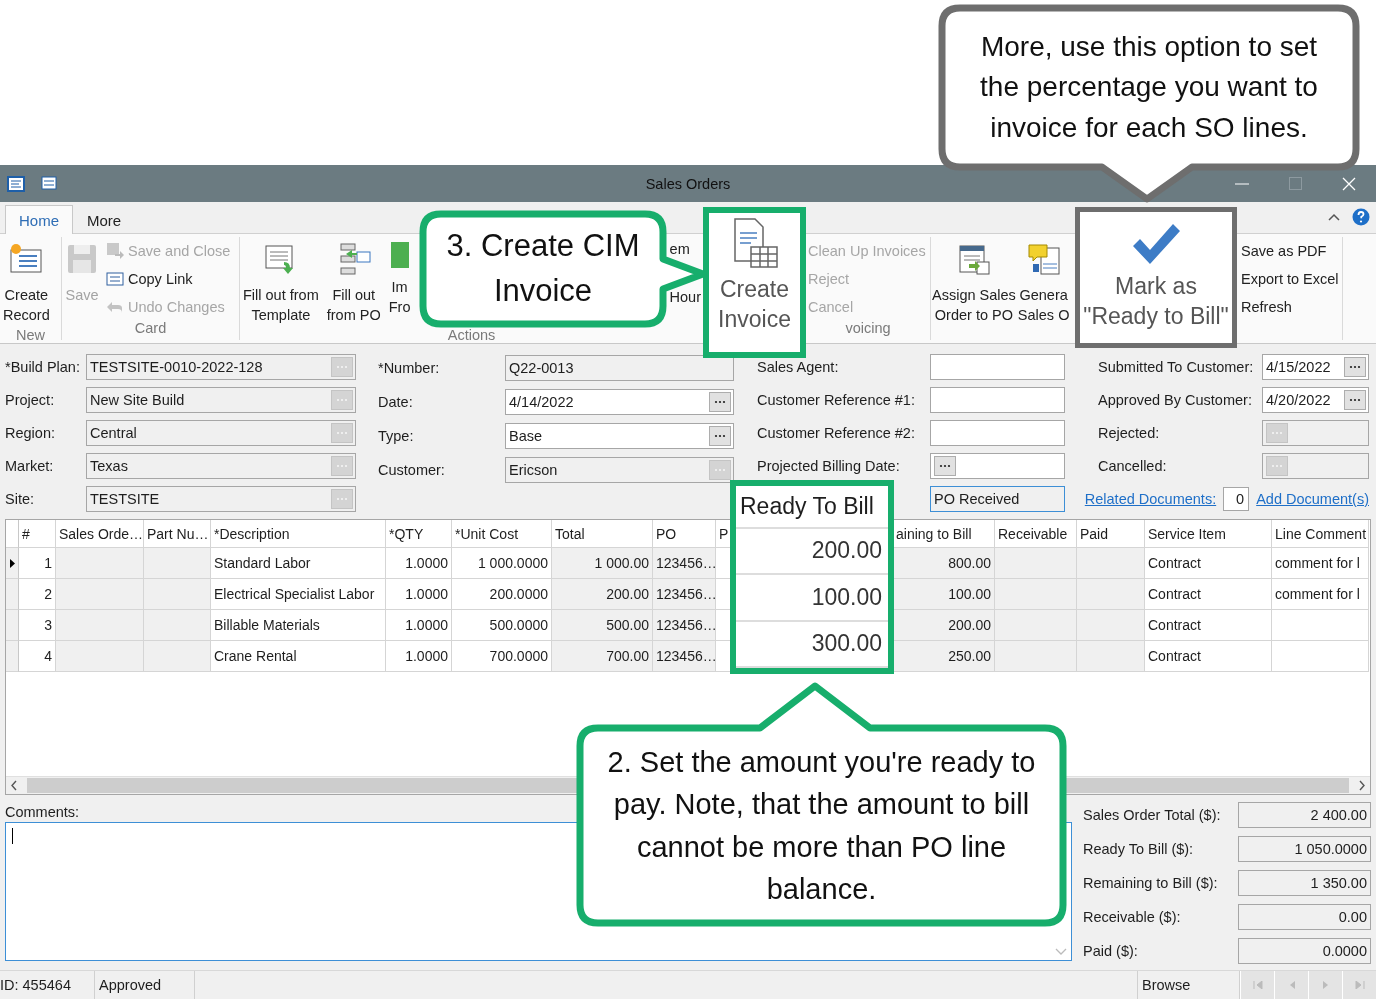 The width and height of the screenshot is (1376, 1000). What do you see at coordinates (1315, 400) in the screenshot?
I see `lookup-field: 4/20/2022` at bounding box center [1315, 400].